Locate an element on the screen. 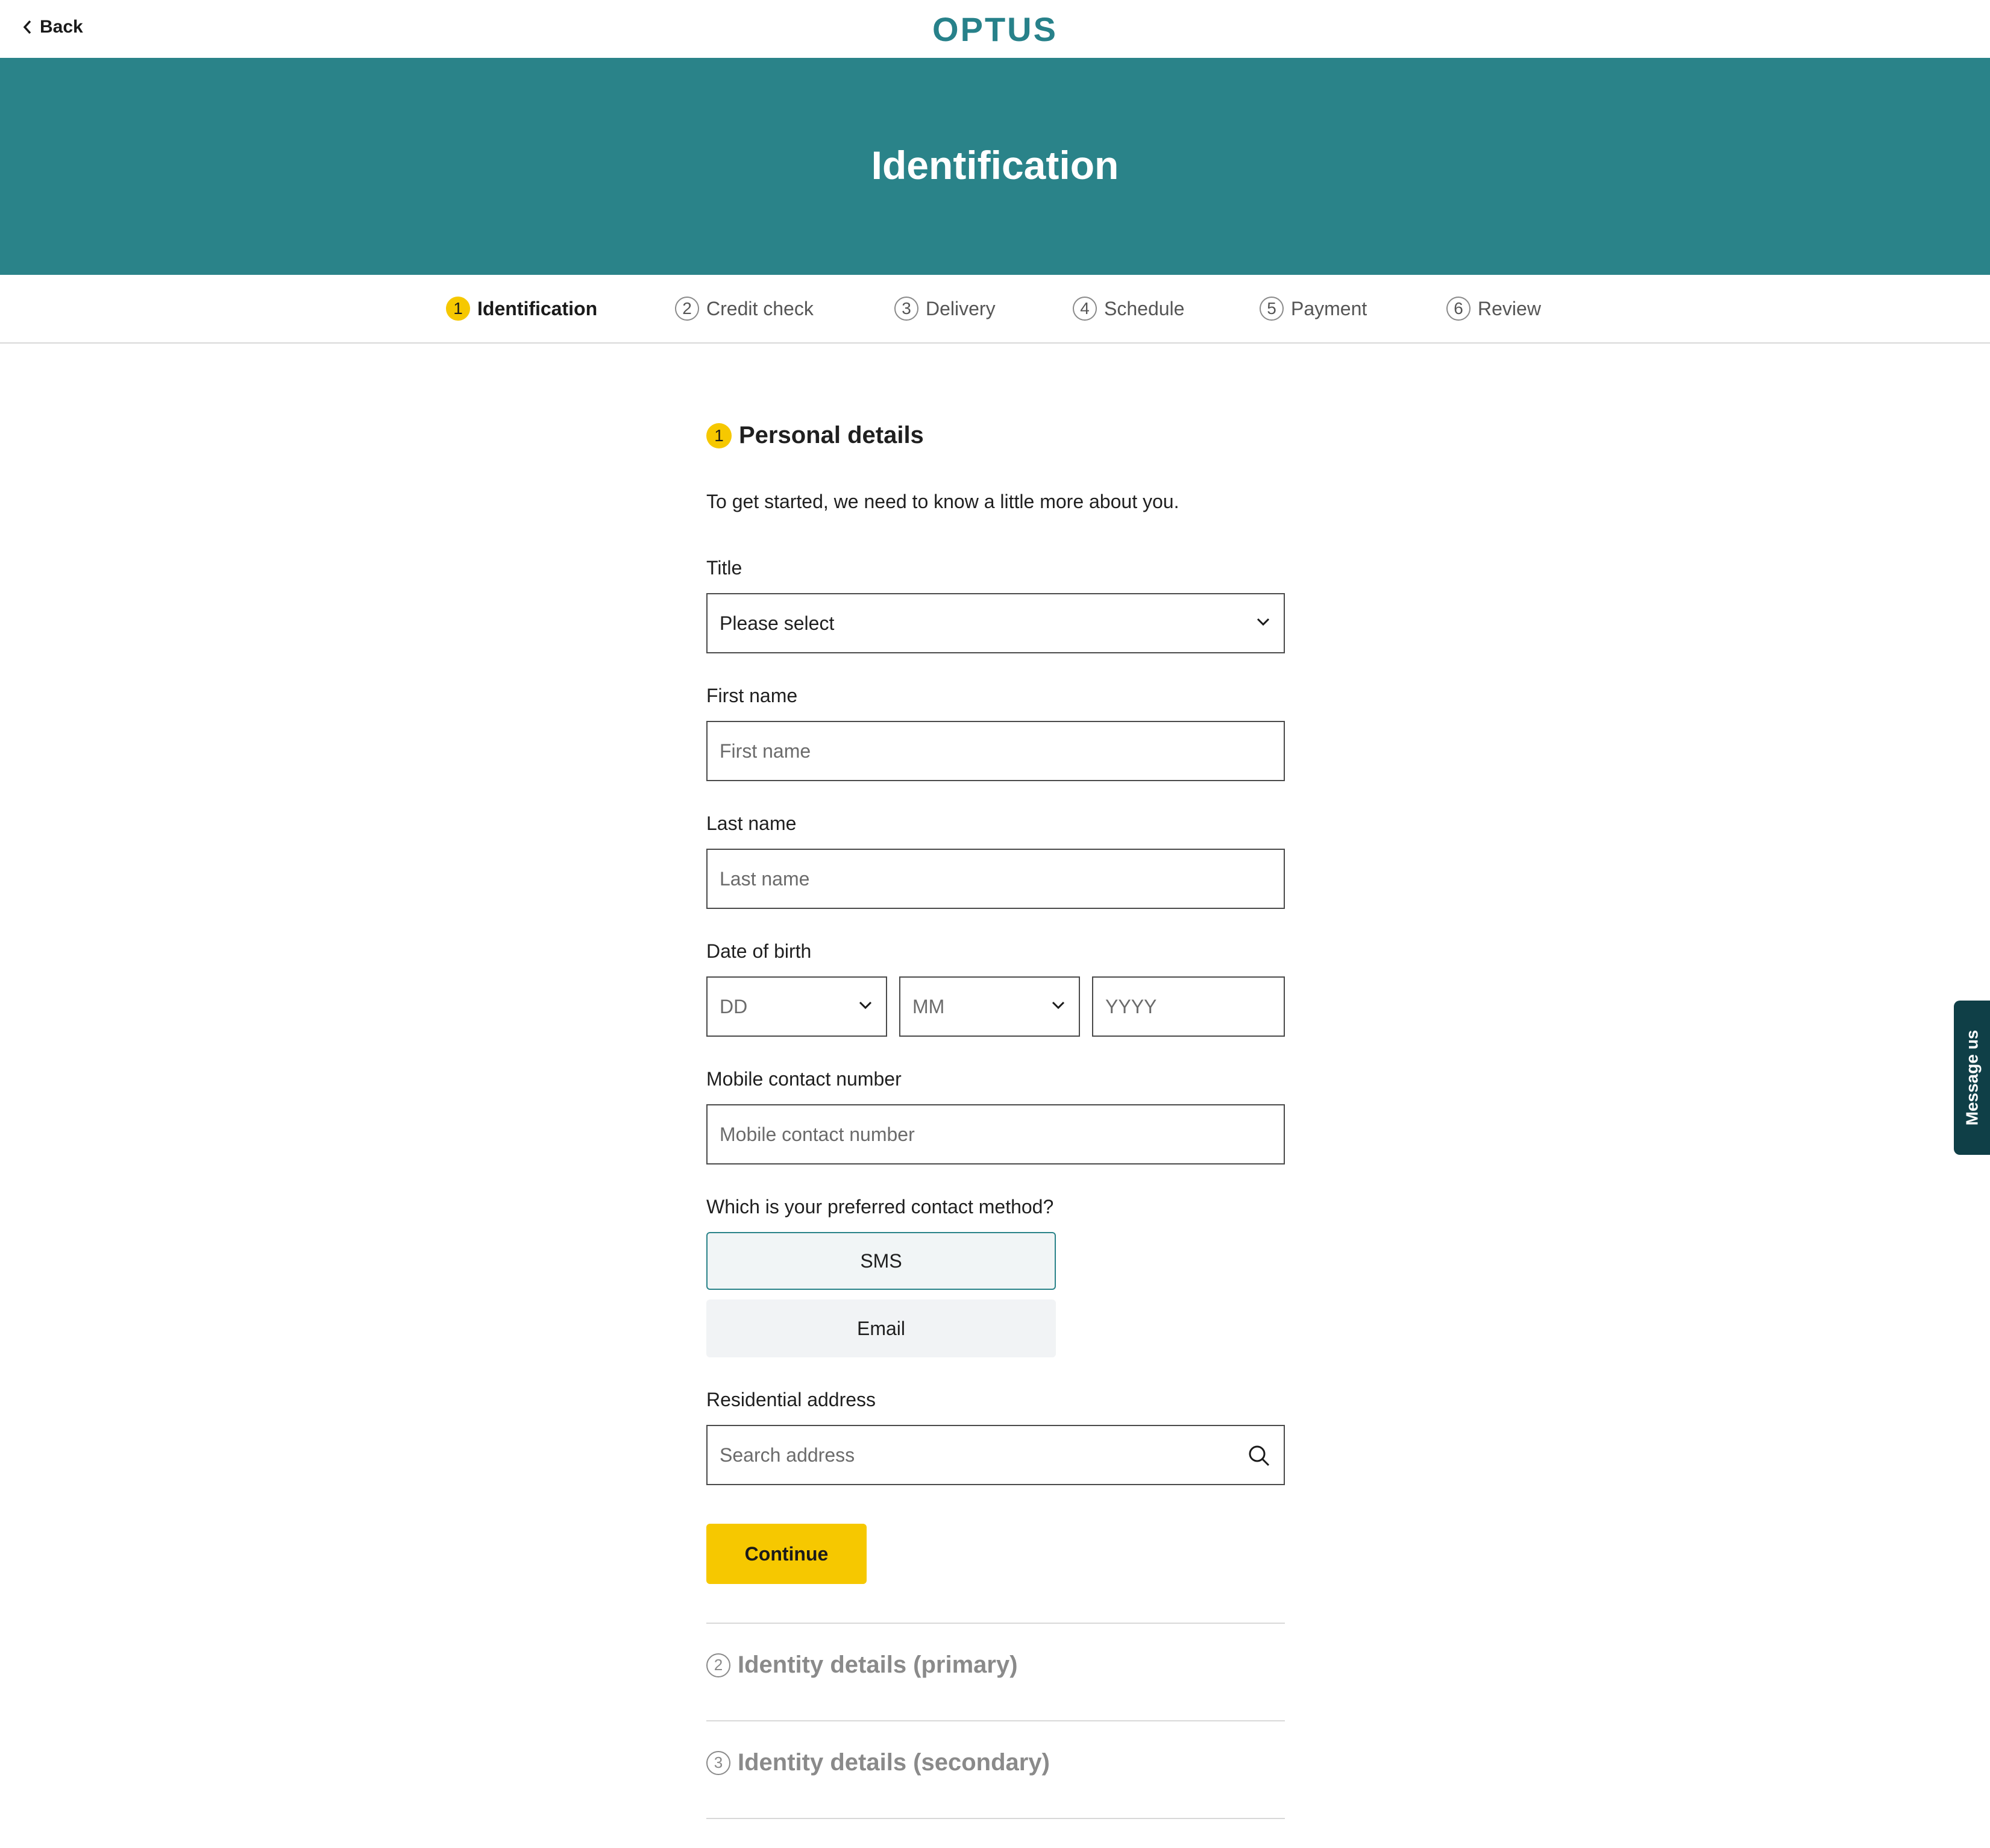 This screenshot has width=1990, height=1848. title-label: Title is located at coordinates (724, 568).